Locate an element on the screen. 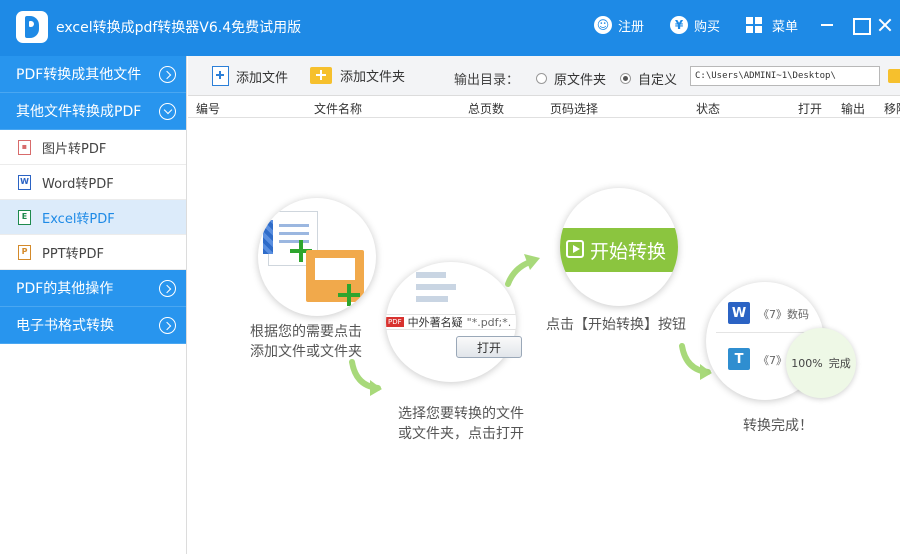  dialog-open-button: 打开 is located at coordinates (489, 347).